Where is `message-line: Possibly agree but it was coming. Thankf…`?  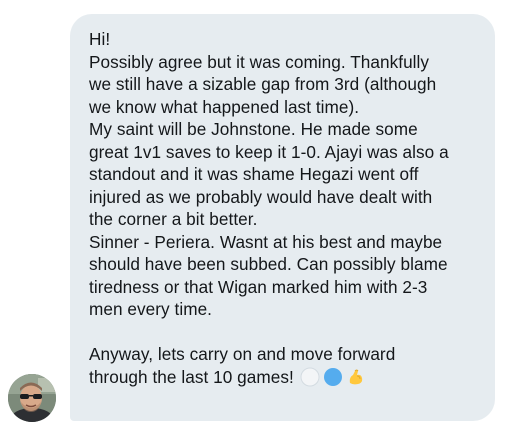 message-line: Possibly agree but it was coming. Thankf… is located at coordinates (259, 61).